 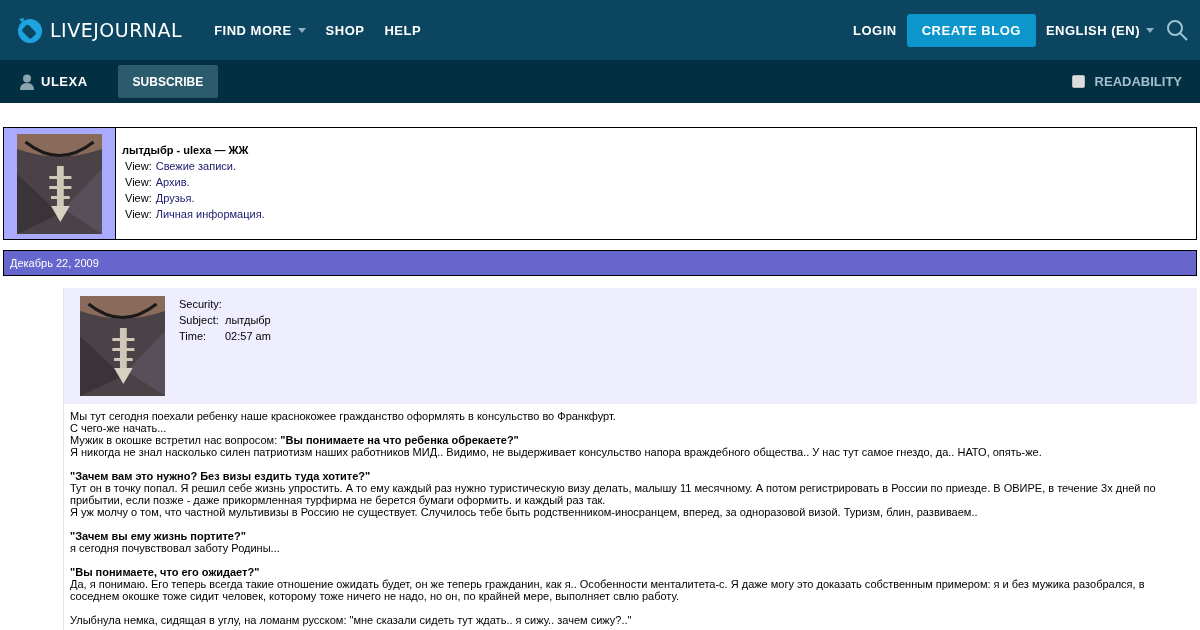 What do you see at coordinates (172, 182) in the screenshot?
I see `view-link: Архив.` at bounding box center [172, 182].